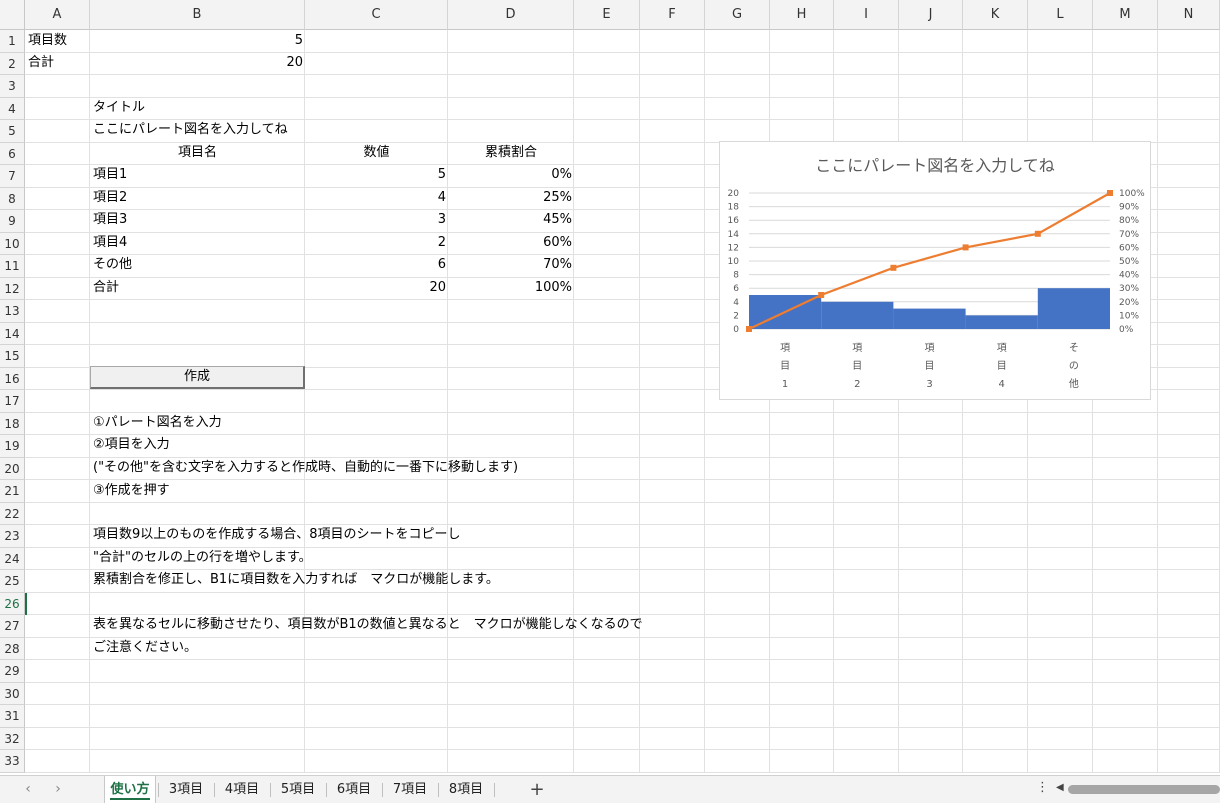  I want to click on row-header-18: 18, so click(12, 423).